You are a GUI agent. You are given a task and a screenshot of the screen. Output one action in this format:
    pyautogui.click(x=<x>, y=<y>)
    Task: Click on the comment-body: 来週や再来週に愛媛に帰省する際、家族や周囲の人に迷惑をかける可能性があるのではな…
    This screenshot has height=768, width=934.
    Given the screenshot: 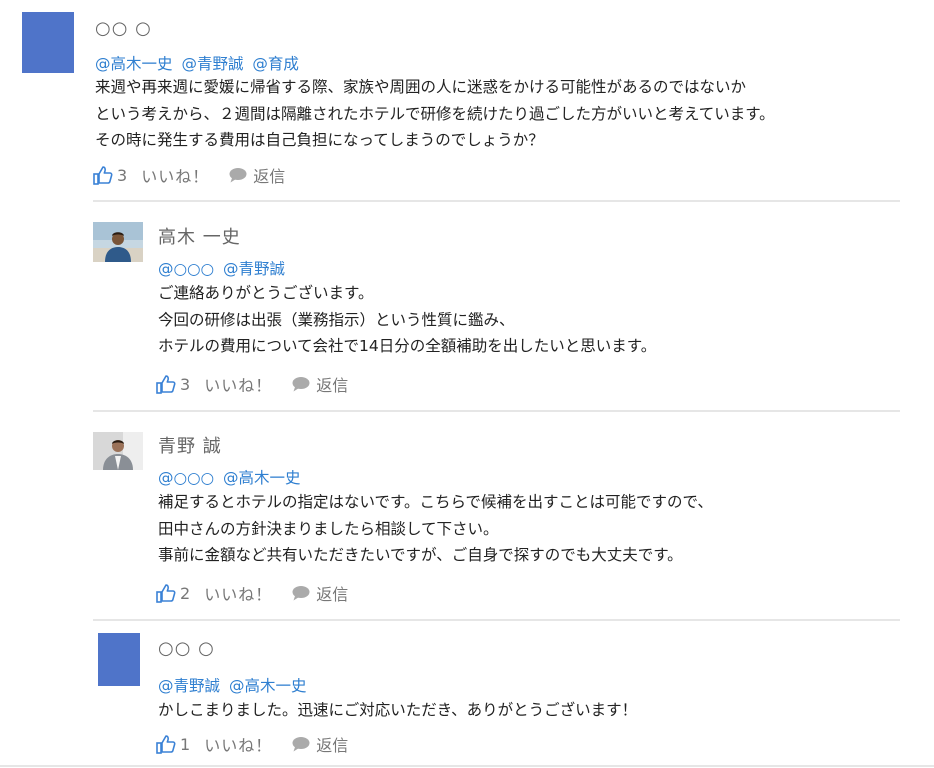 What is the action you would take?
    pyautogui.click(x=435, y=114)
    